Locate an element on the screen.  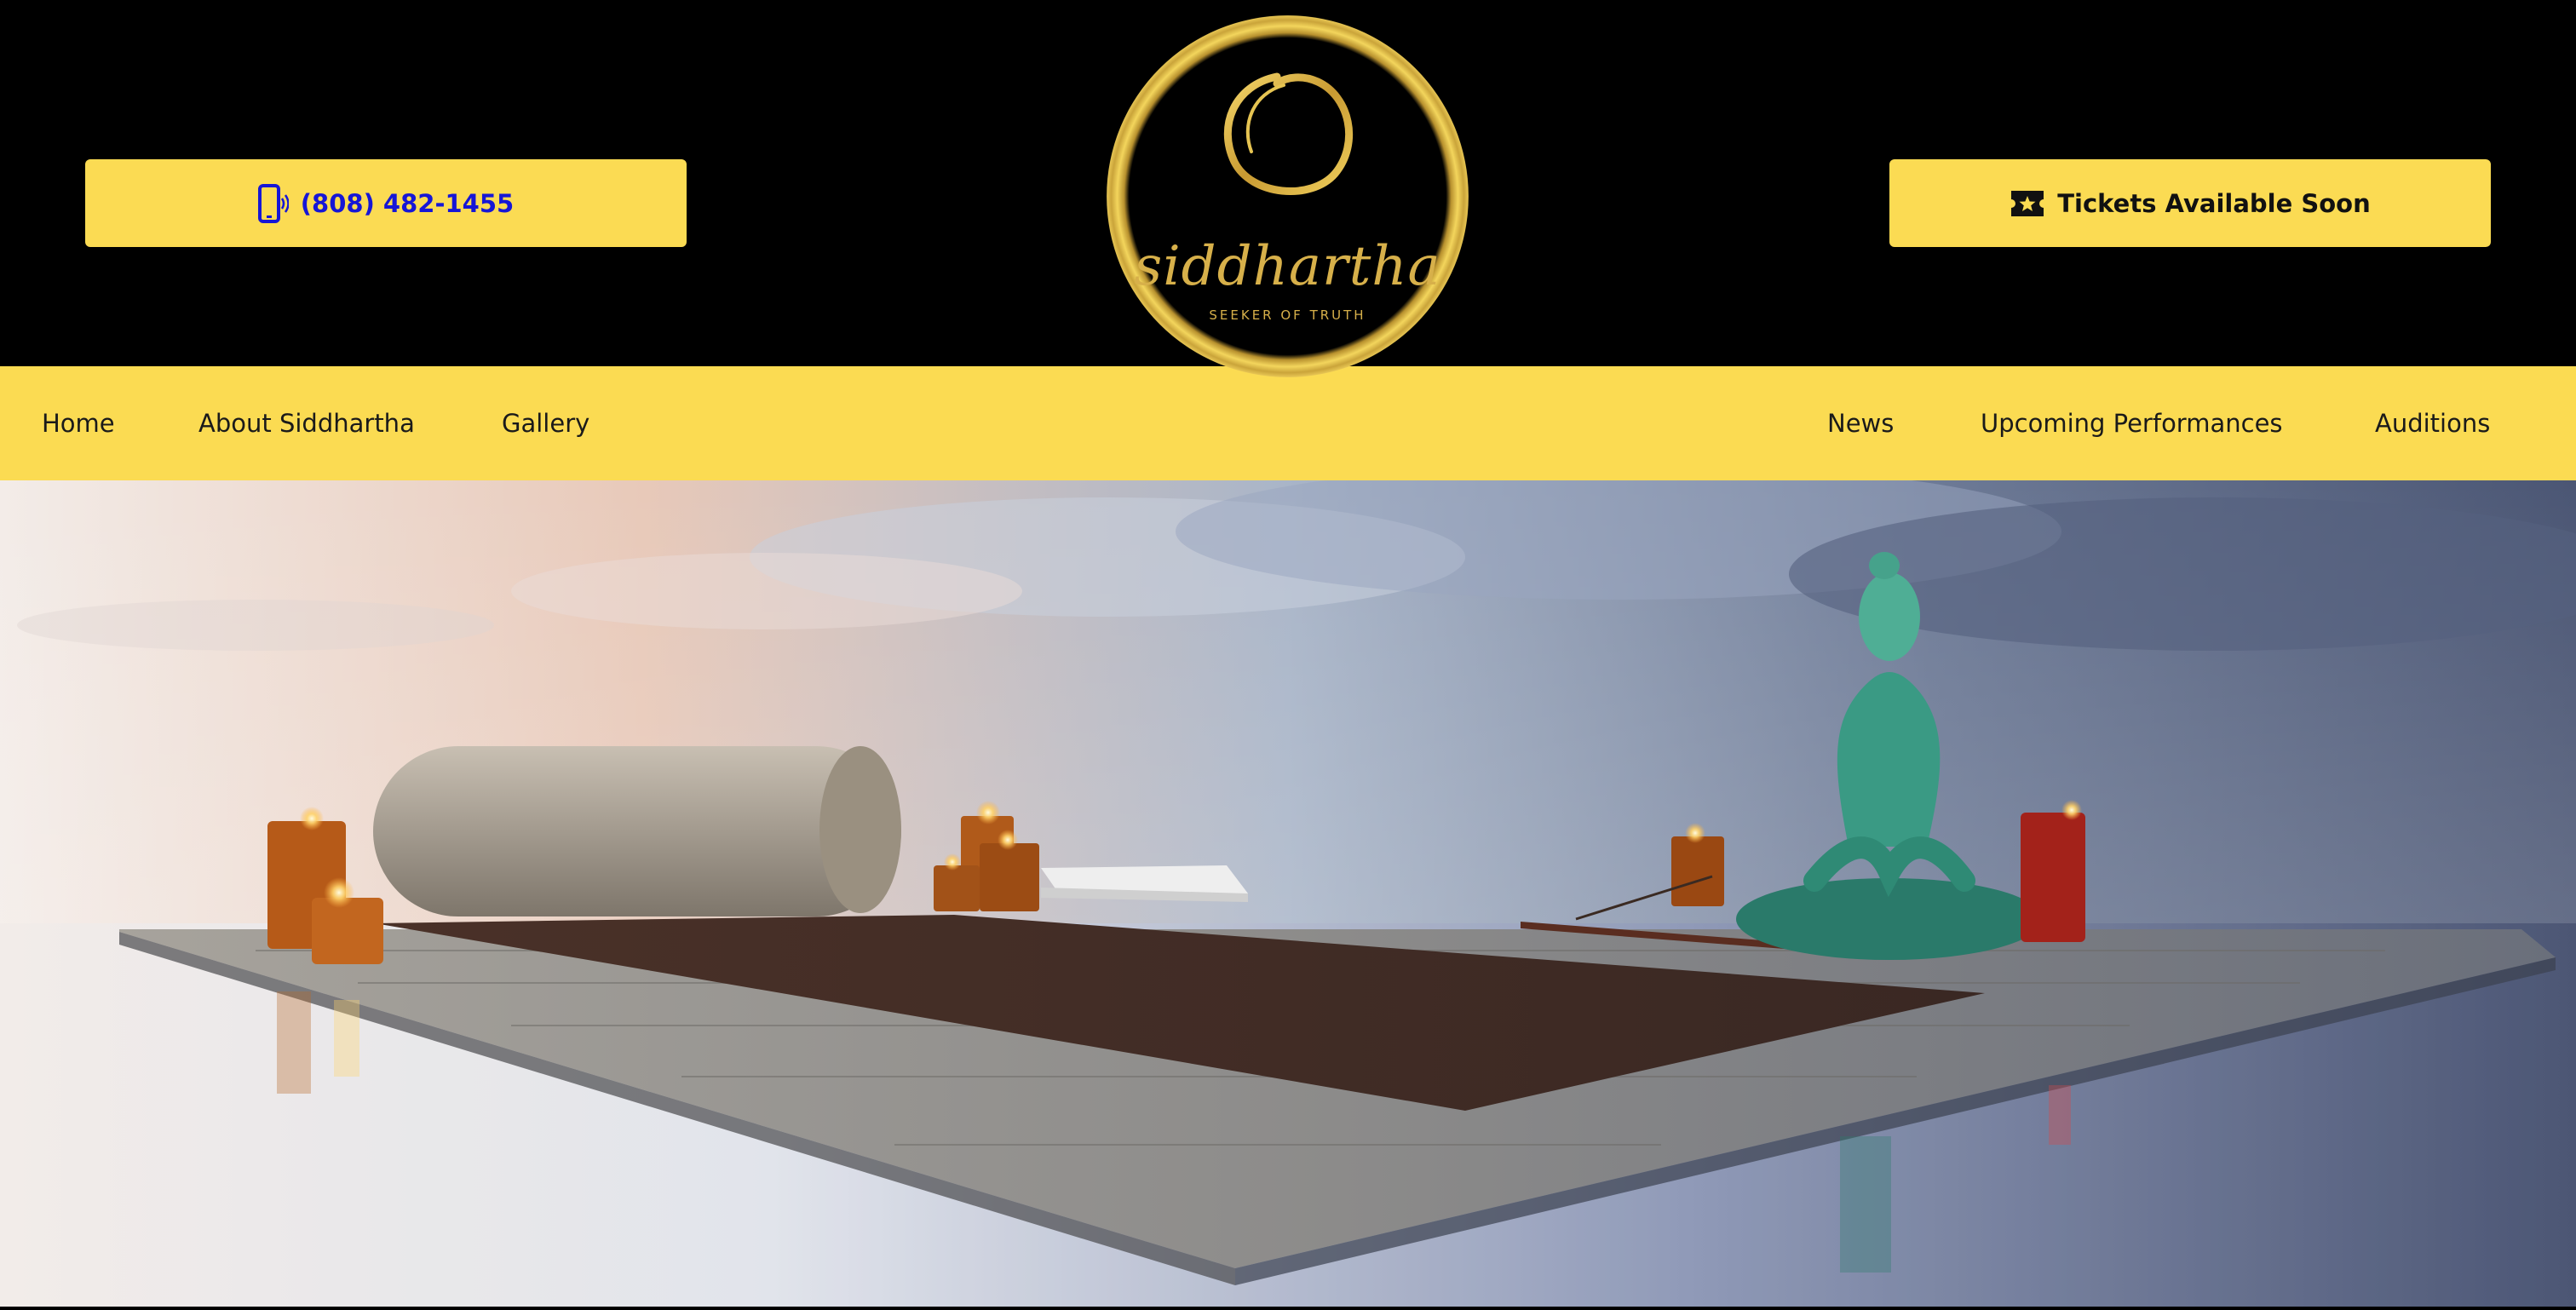
logo-title: siddhartha is located at coordinates (1287, 266).